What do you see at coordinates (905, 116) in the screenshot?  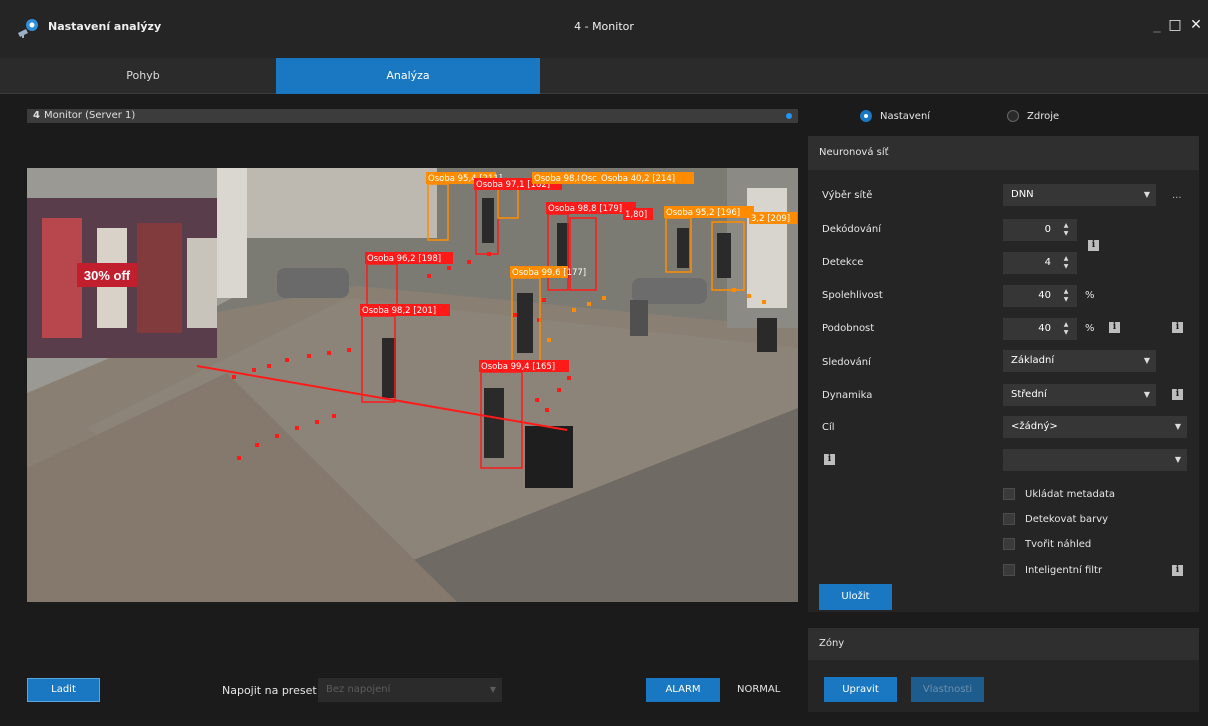 I see `radio-label: Nastavení` at bounding box center [905, 116].